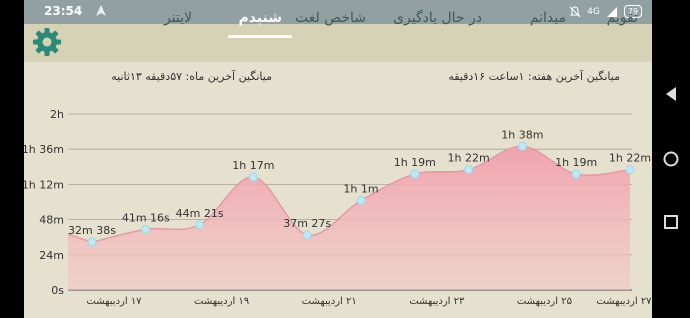 The height and width of the screenshot is (318, 690). What do you see at coordinates (437, 301) in the screenshot?
I see `x-tick-label: ۲۳ اردیبهشت` at bounding box center [437, 301].